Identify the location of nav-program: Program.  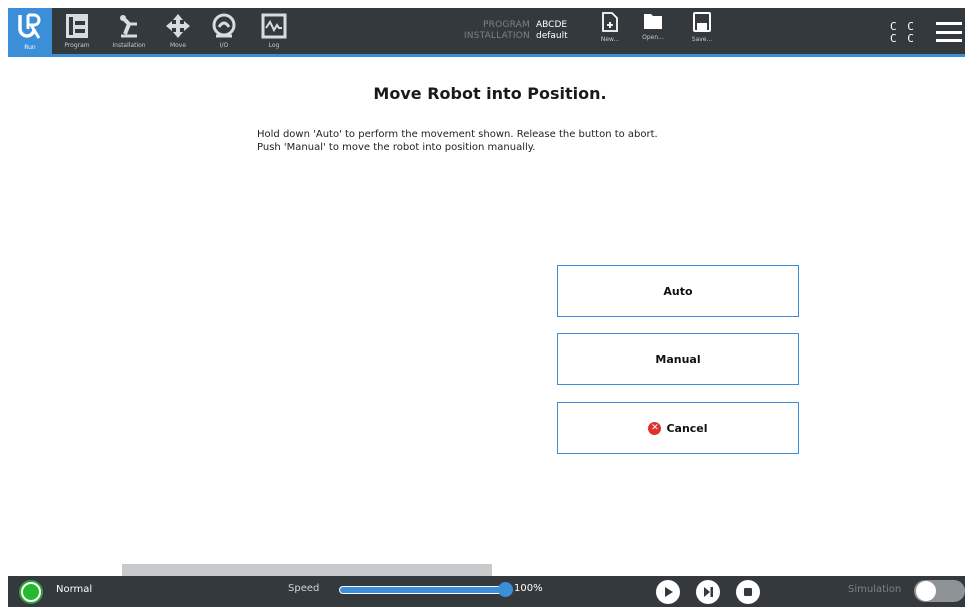
(77, 31).